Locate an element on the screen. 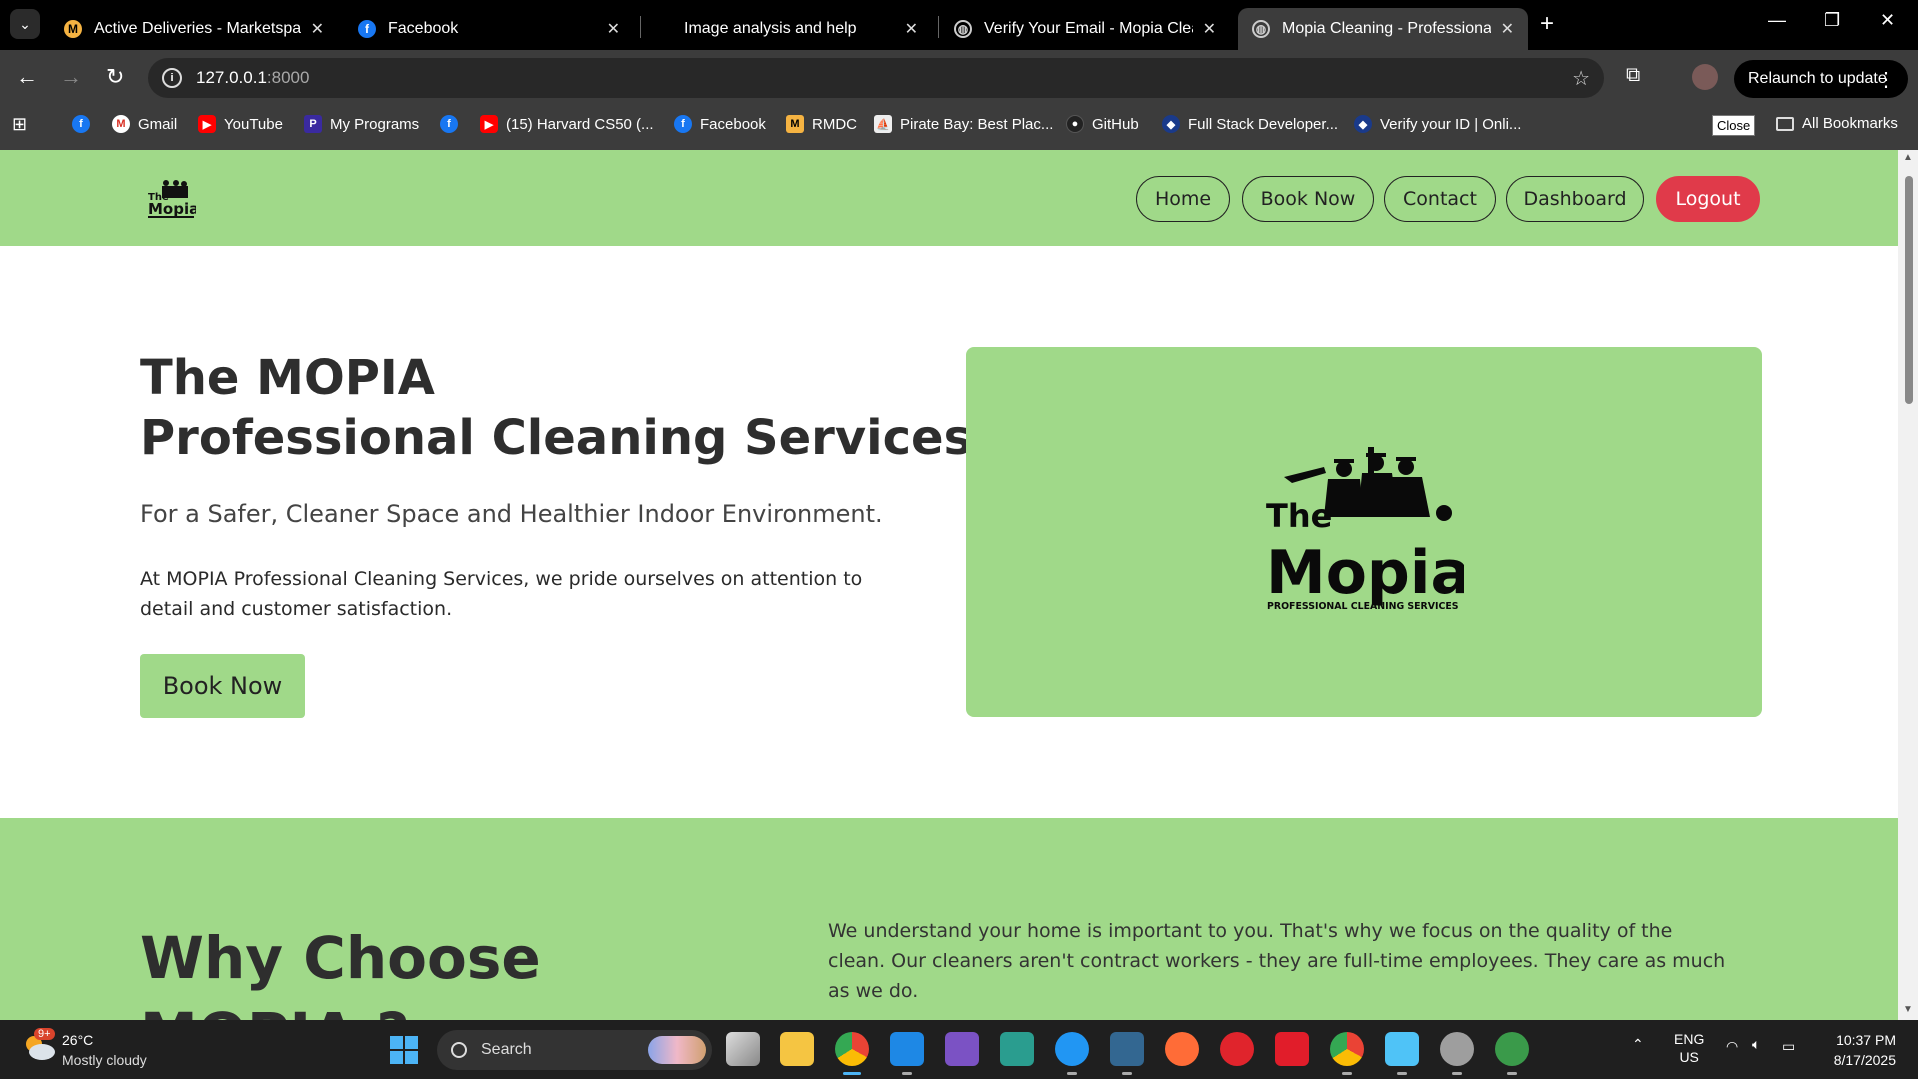 Image resolution: width=1918 pixels, height=1079 pixels. globe-icon: ◍ is located at coordinates (963, 29).